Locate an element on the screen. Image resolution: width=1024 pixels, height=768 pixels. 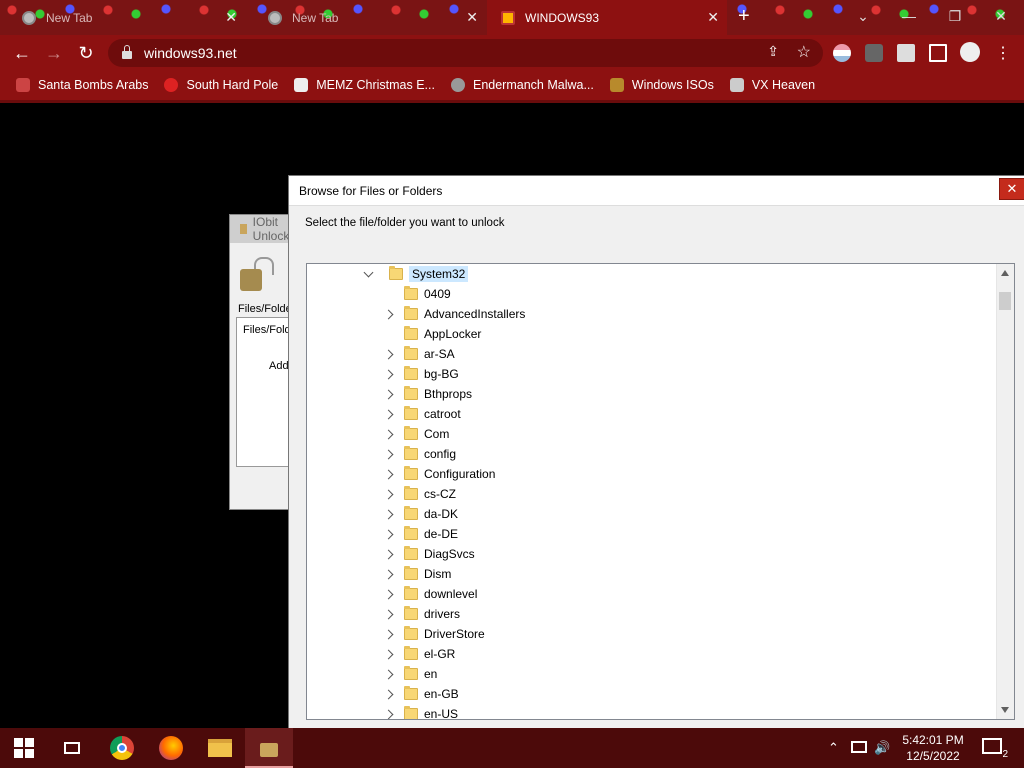
volume-icon: 🔊 is located at coordinates (882, 748).